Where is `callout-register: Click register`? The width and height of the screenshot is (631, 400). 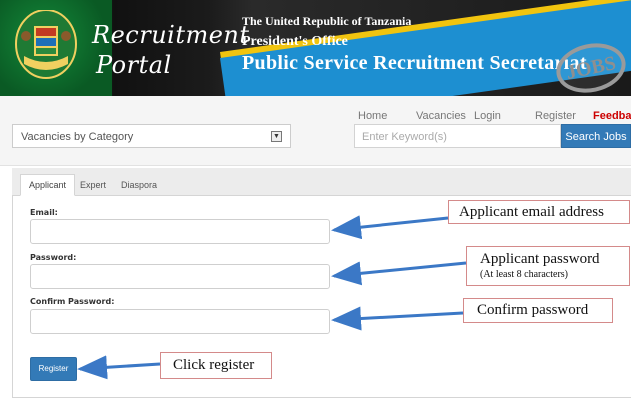 callout-register: Click register is located at coordinates (216, 365).